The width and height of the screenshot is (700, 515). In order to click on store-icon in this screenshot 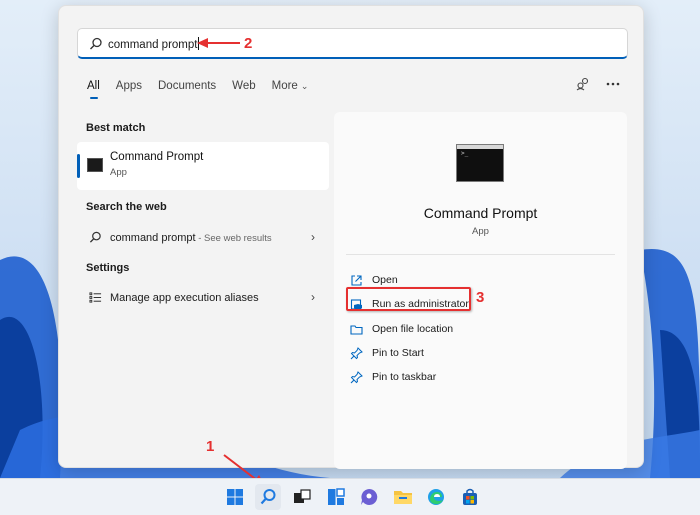, I will do `click(470, 496)`.